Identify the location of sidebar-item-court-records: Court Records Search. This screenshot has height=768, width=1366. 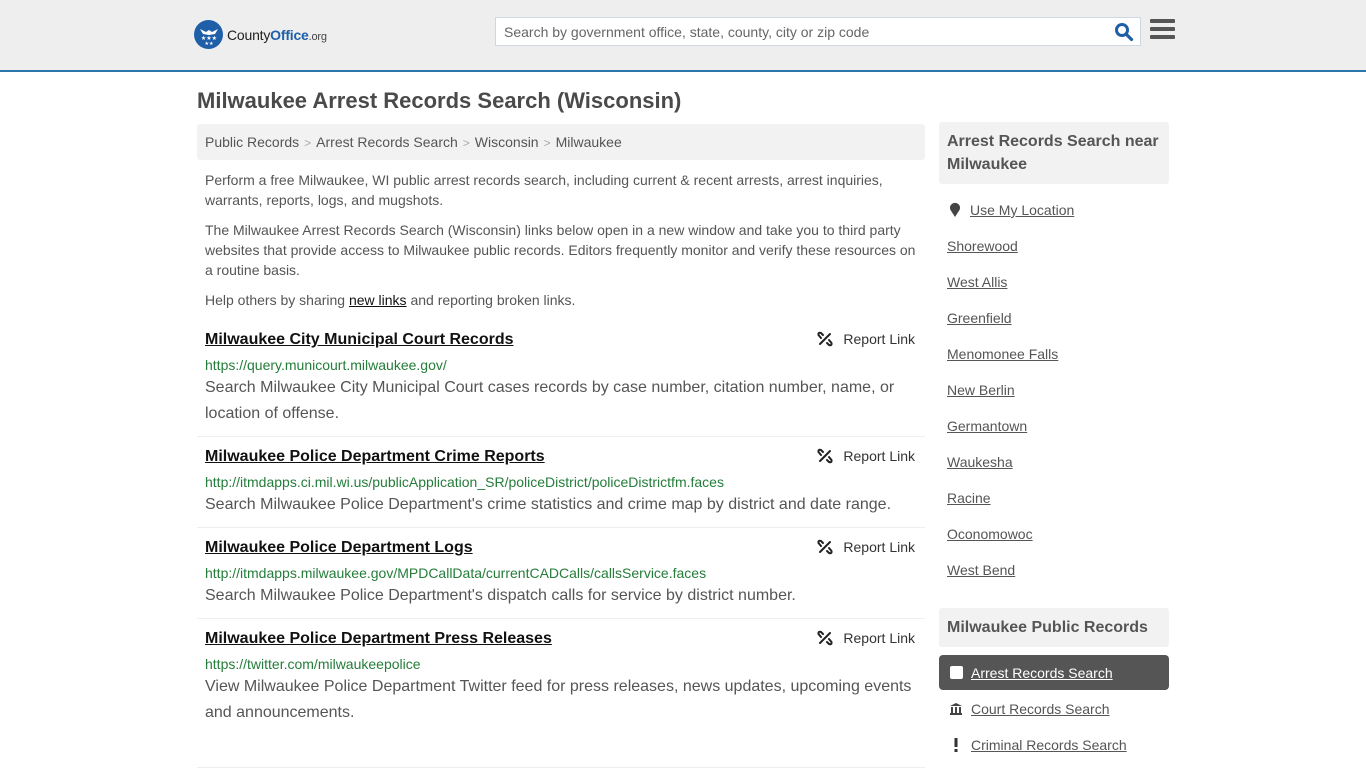
(1054, 708).